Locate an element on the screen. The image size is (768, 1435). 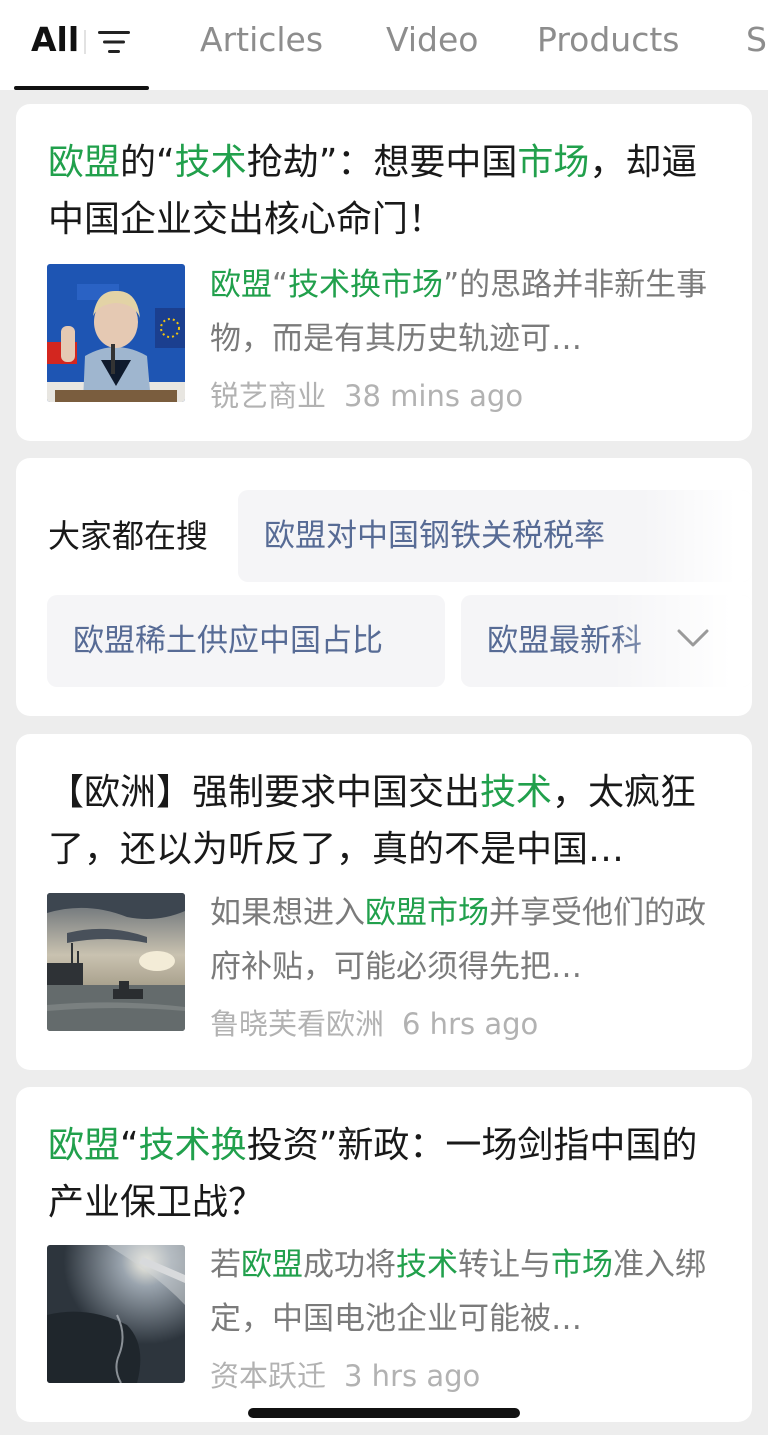
text-run: 【欧洲】强制要求中国交出 is located at coordinates (264, 792).